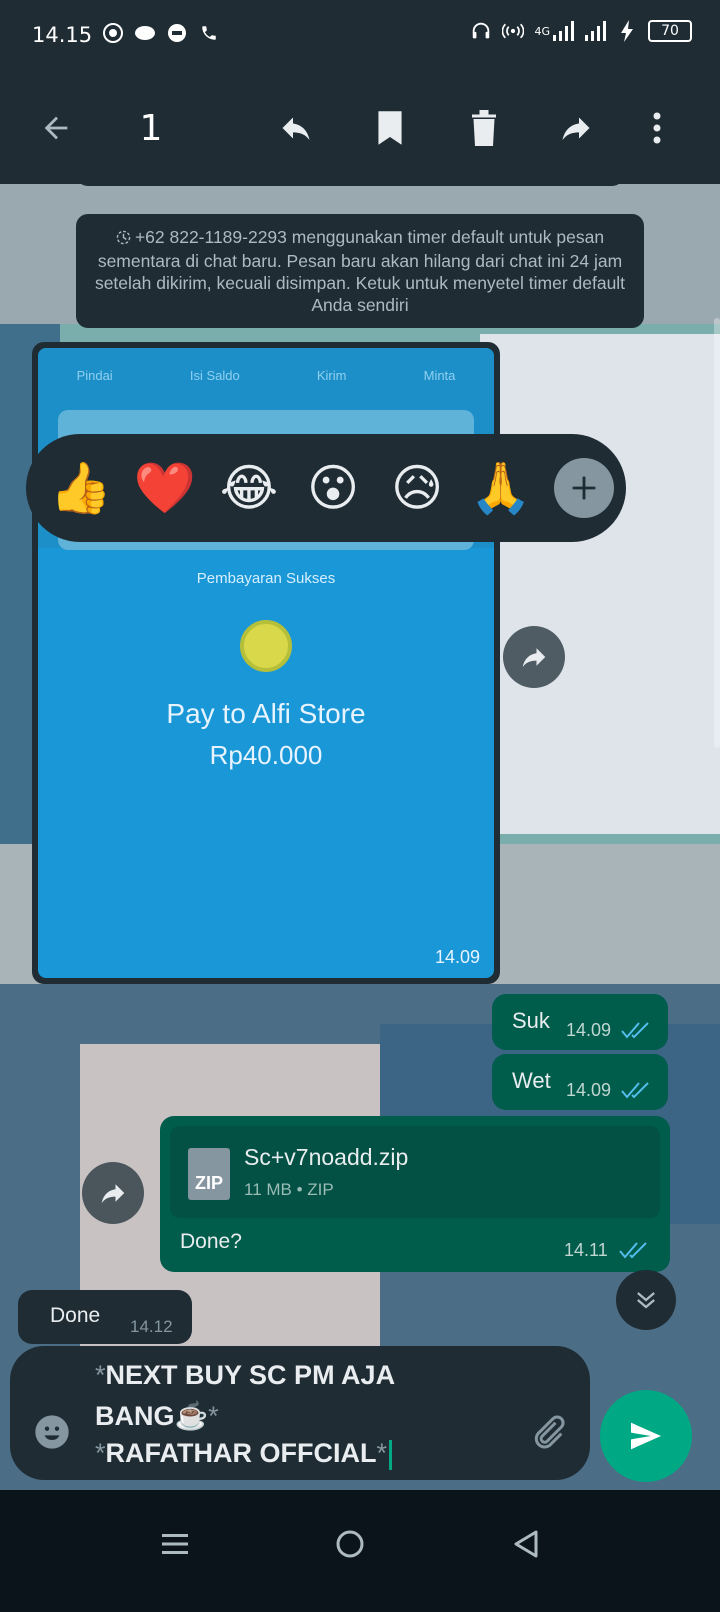 This screenshot has width=720, height=1612. I want to click on attach-button, so click(548, 1434).